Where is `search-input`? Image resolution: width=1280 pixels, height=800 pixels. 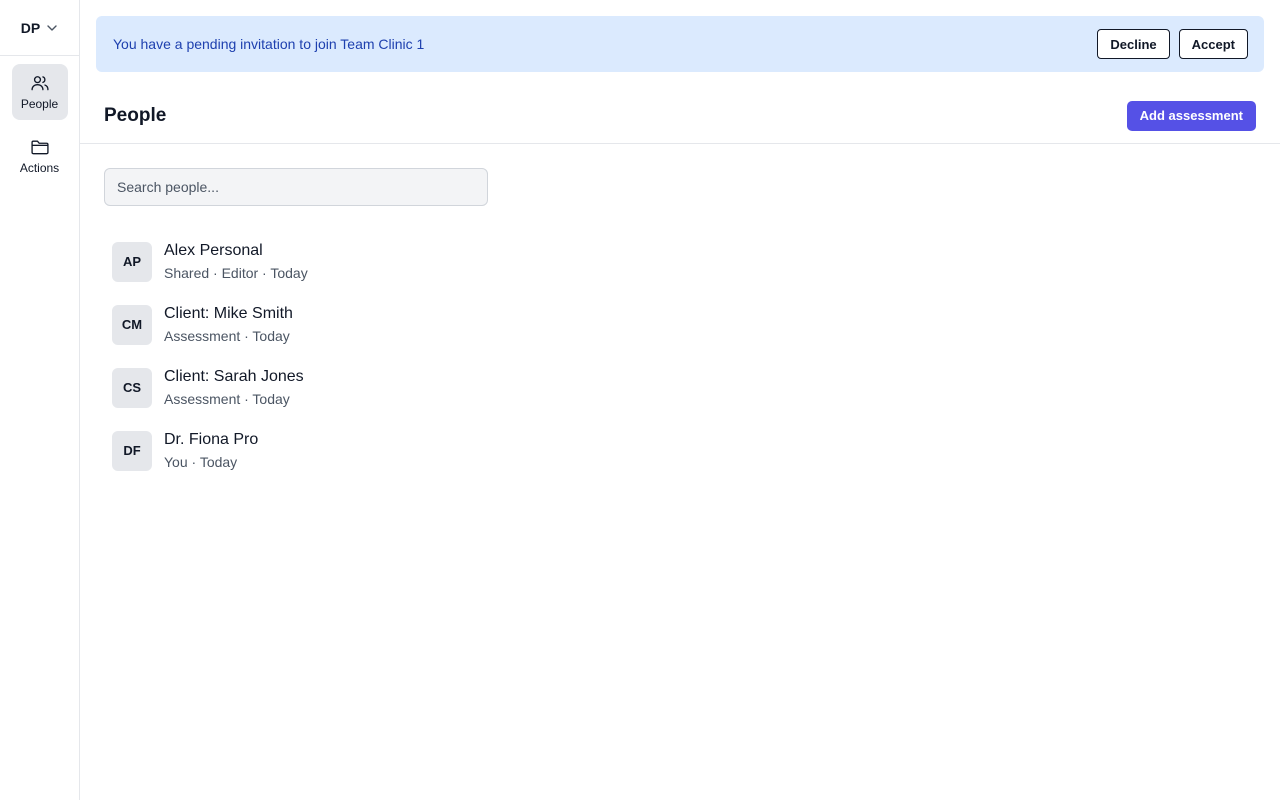 search-input is located at coordinates (296, 187).